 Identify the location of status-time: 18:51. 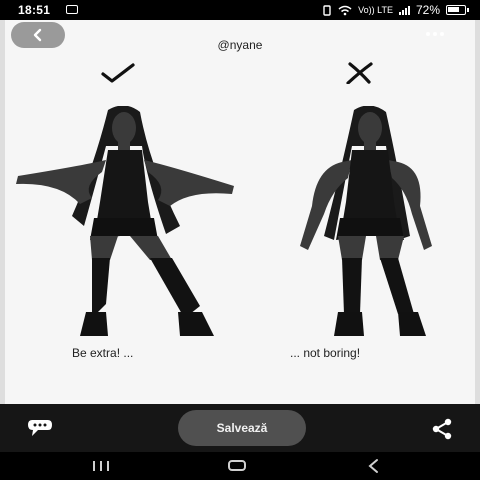
(34, 10).